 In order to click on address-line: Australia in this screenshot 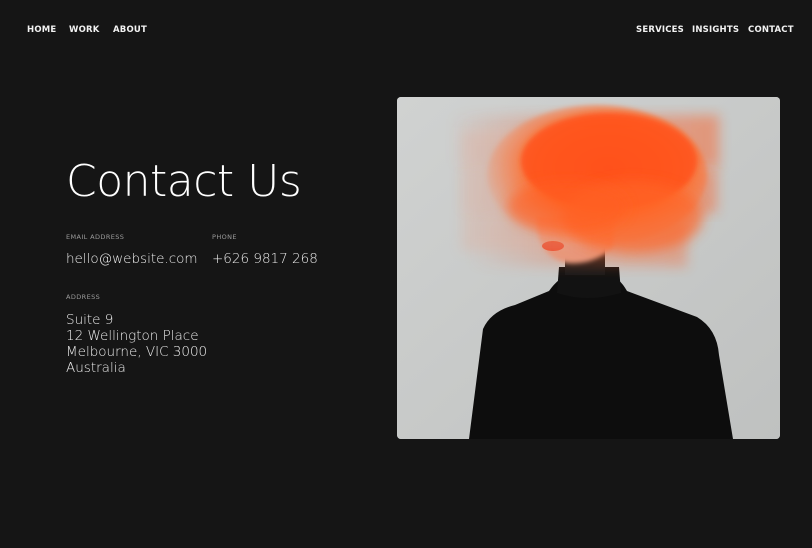, I will do `click(96, 368)`.